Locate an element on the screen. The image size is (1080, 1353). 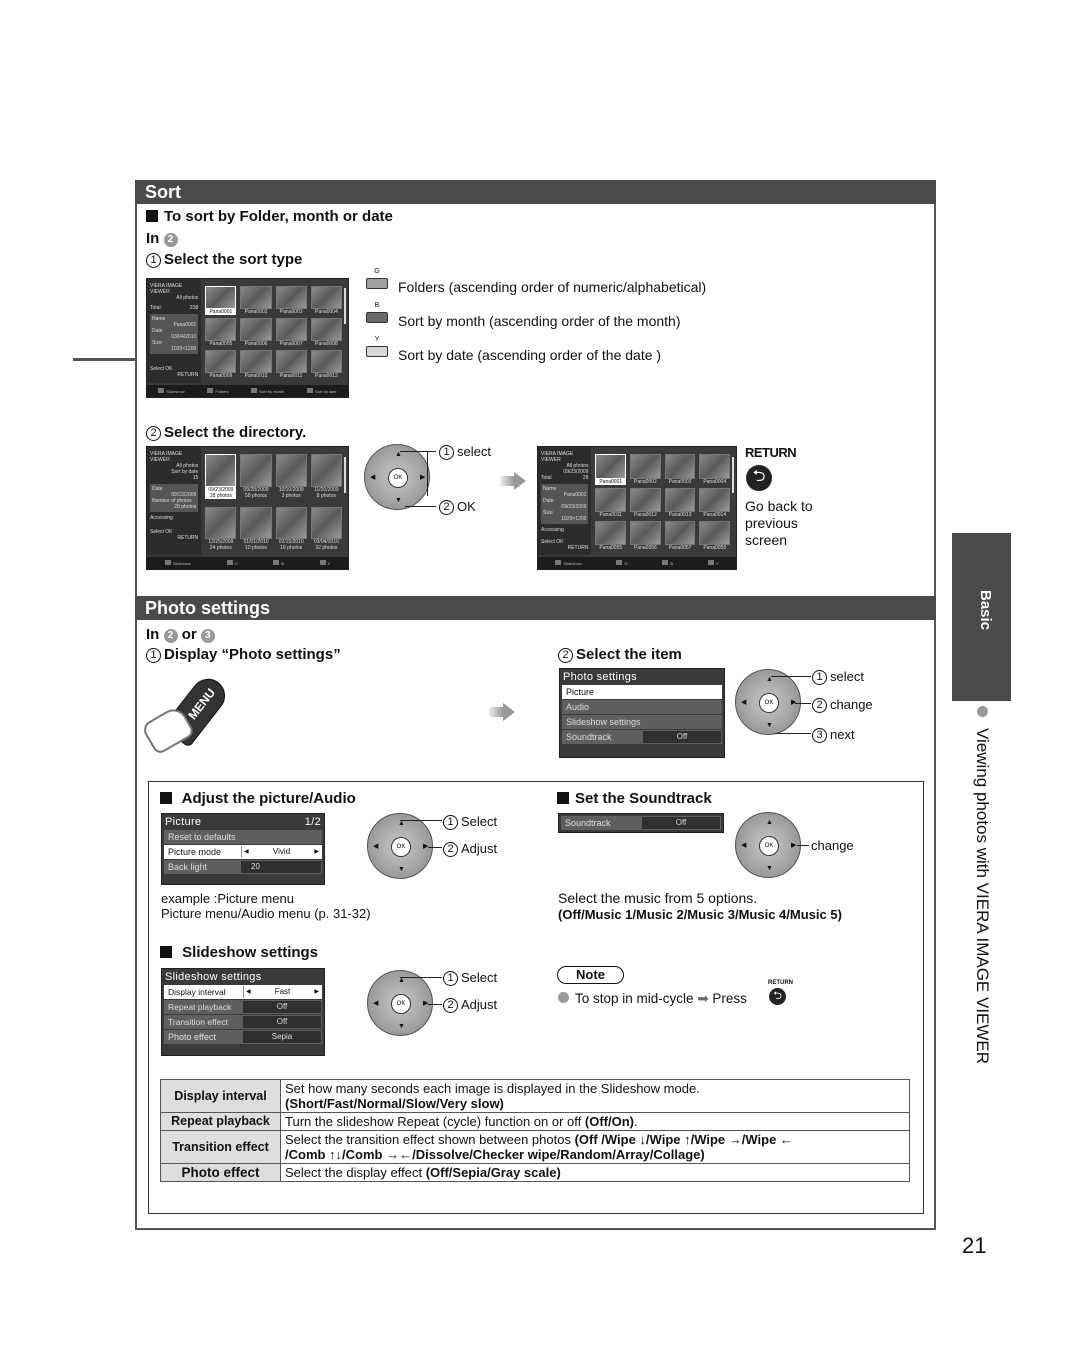
folder-thumbnail: 03/04/2010 32 photos is located at coordinates (326, 528).